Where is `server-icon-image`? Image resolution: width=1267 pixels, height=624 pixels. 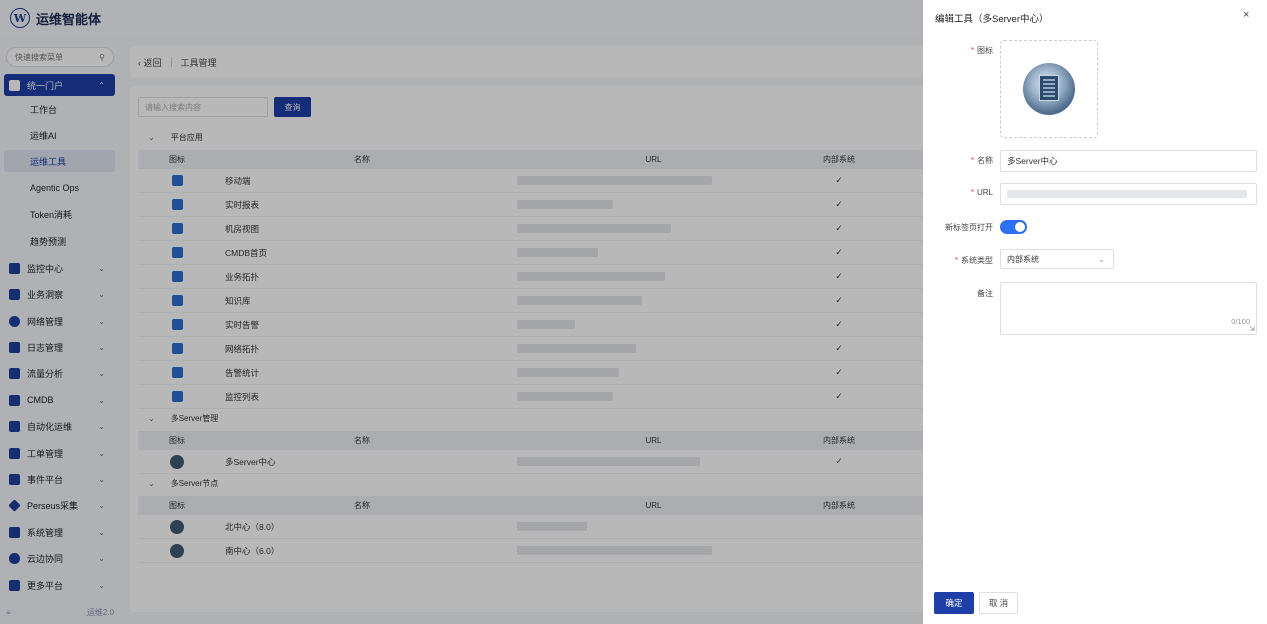
server-icon-image is located at coordinates (1049, 89).